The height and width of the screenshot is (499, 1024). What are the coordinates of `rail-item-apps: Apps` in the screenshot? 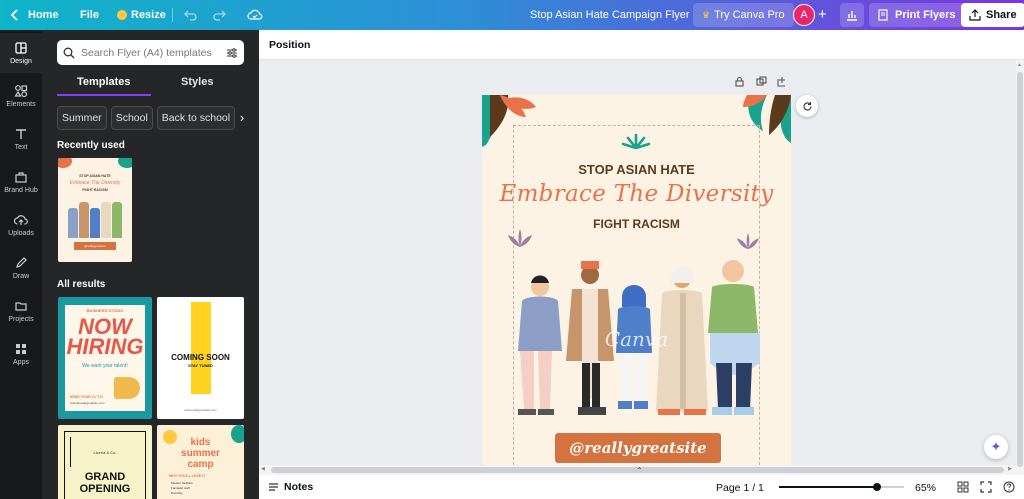 It's located at (21, 354).